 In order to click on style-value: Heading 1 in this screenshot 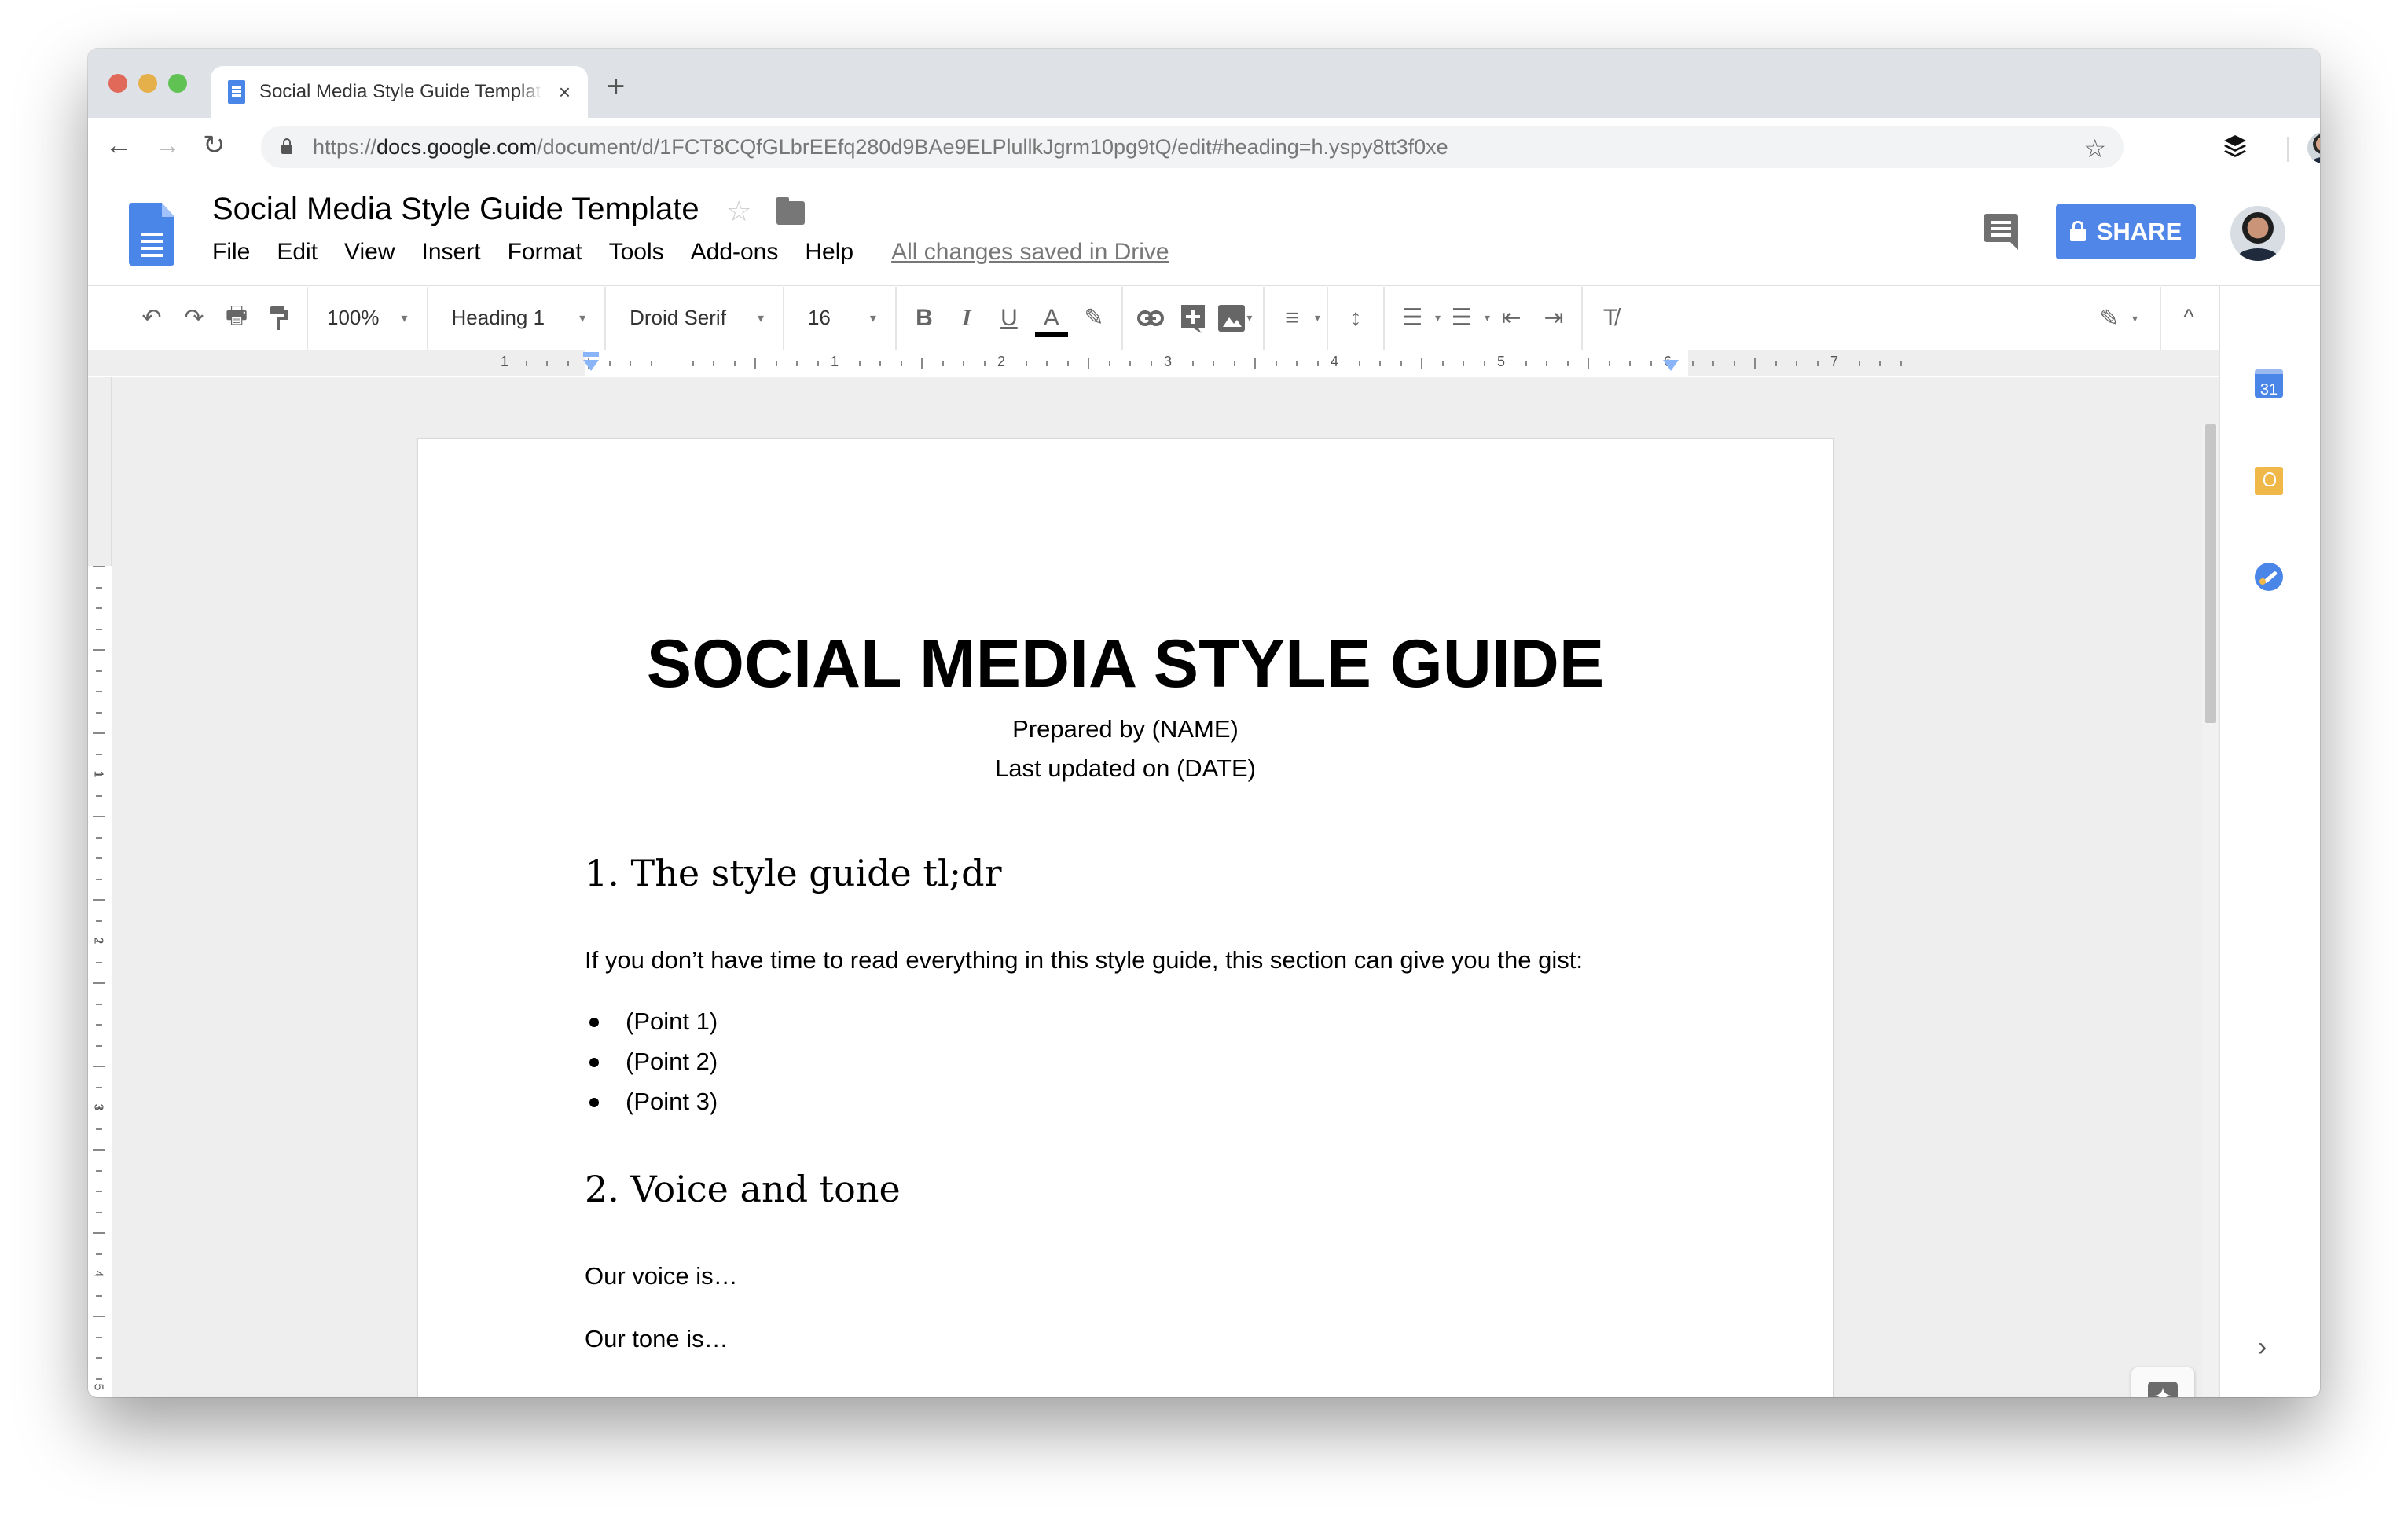, I will do `click(498, 317)`.